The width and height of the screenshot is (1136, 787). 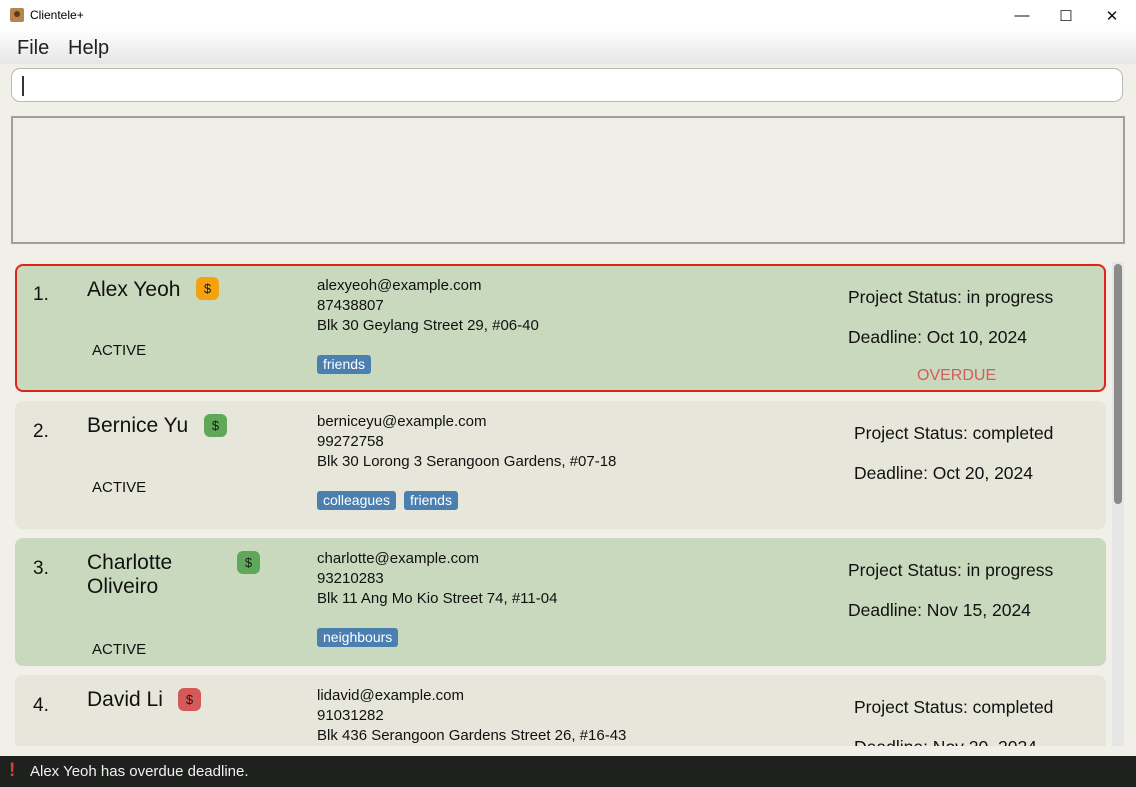 I want to click on card-index: 4., so click(x=41, y=705).